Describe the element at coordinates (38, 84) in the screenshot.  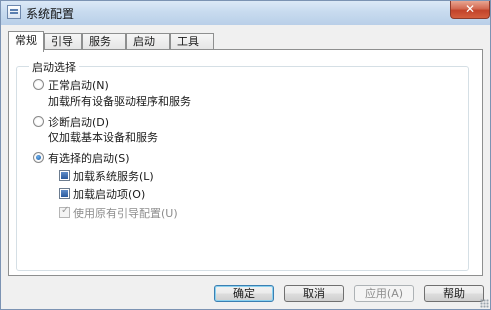
I see `normal-startup-radio` at that location.